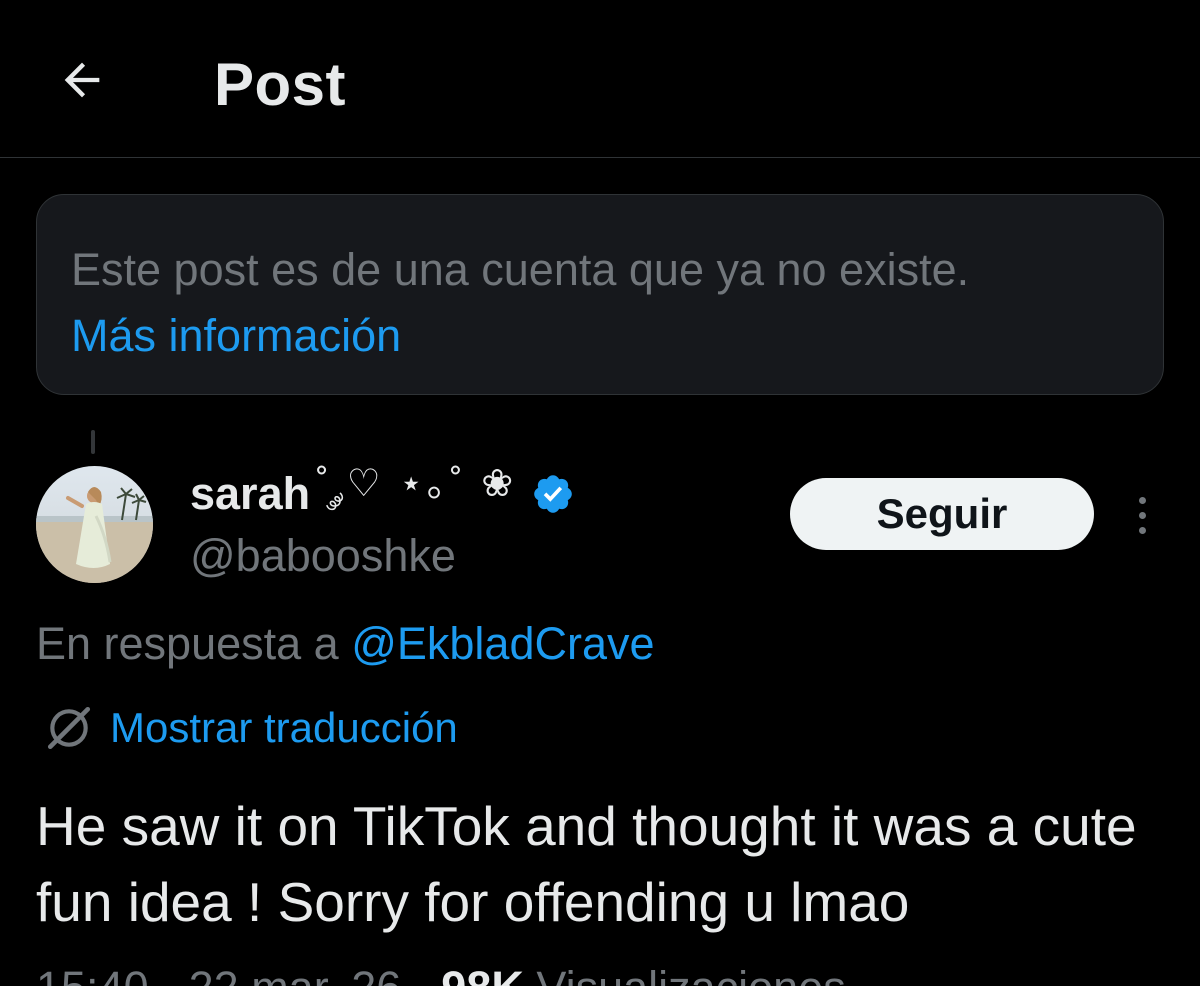  I want to click on reply-target-link: @EkbladCrave, so click(502, 643).